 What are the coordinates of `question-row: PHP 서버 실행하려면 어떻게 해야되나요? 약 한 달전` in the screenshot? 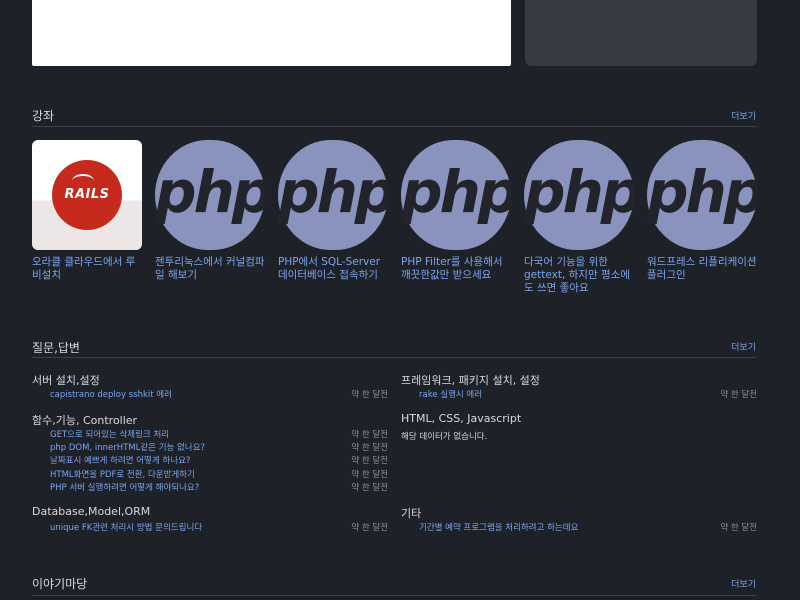 It's located at (219, 488).